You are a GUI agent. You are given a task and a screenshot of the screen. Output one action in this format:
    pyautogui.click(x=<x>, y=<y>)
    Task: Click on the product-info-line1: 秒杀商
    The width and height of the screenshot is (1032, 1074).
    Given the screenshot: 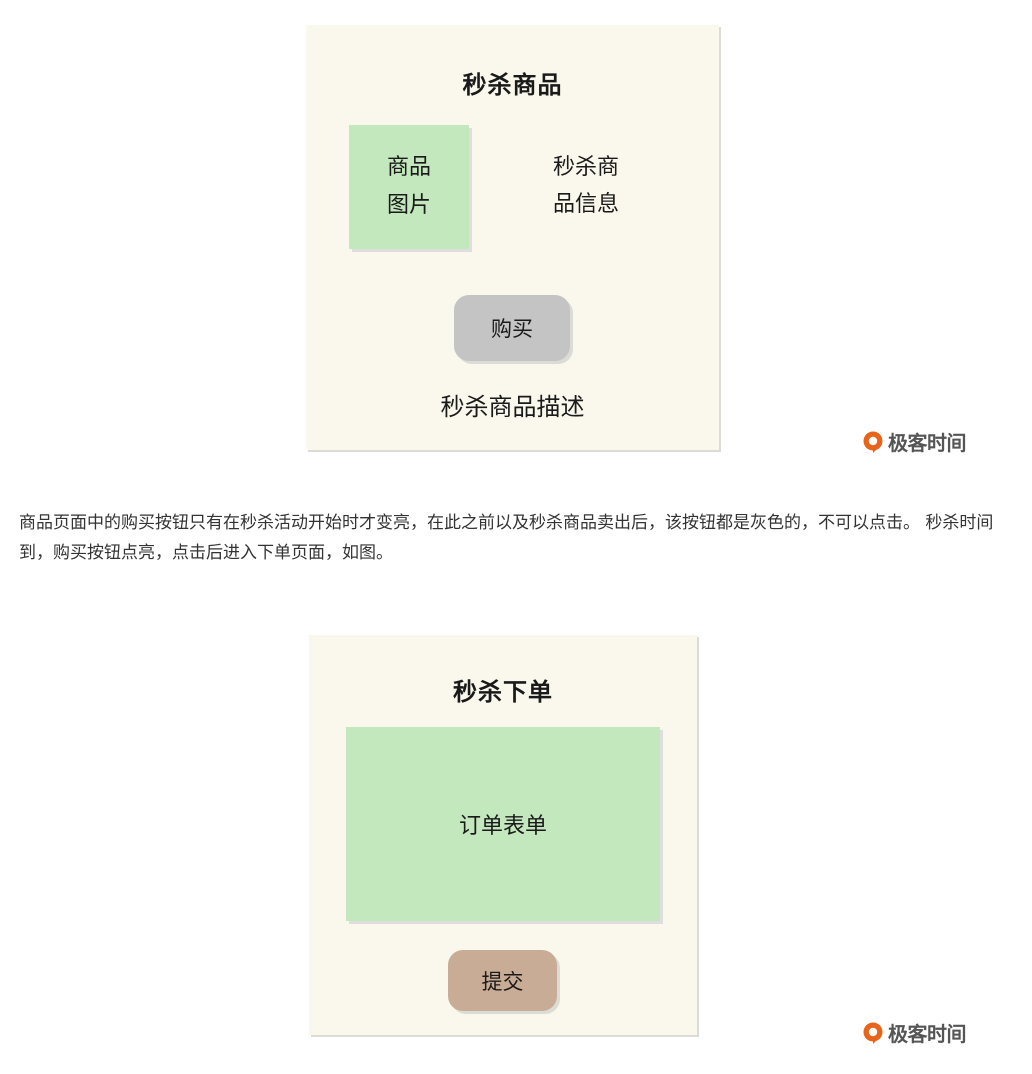 What is the action you would take?
    pyautogui.click(x=585, y=167)
    